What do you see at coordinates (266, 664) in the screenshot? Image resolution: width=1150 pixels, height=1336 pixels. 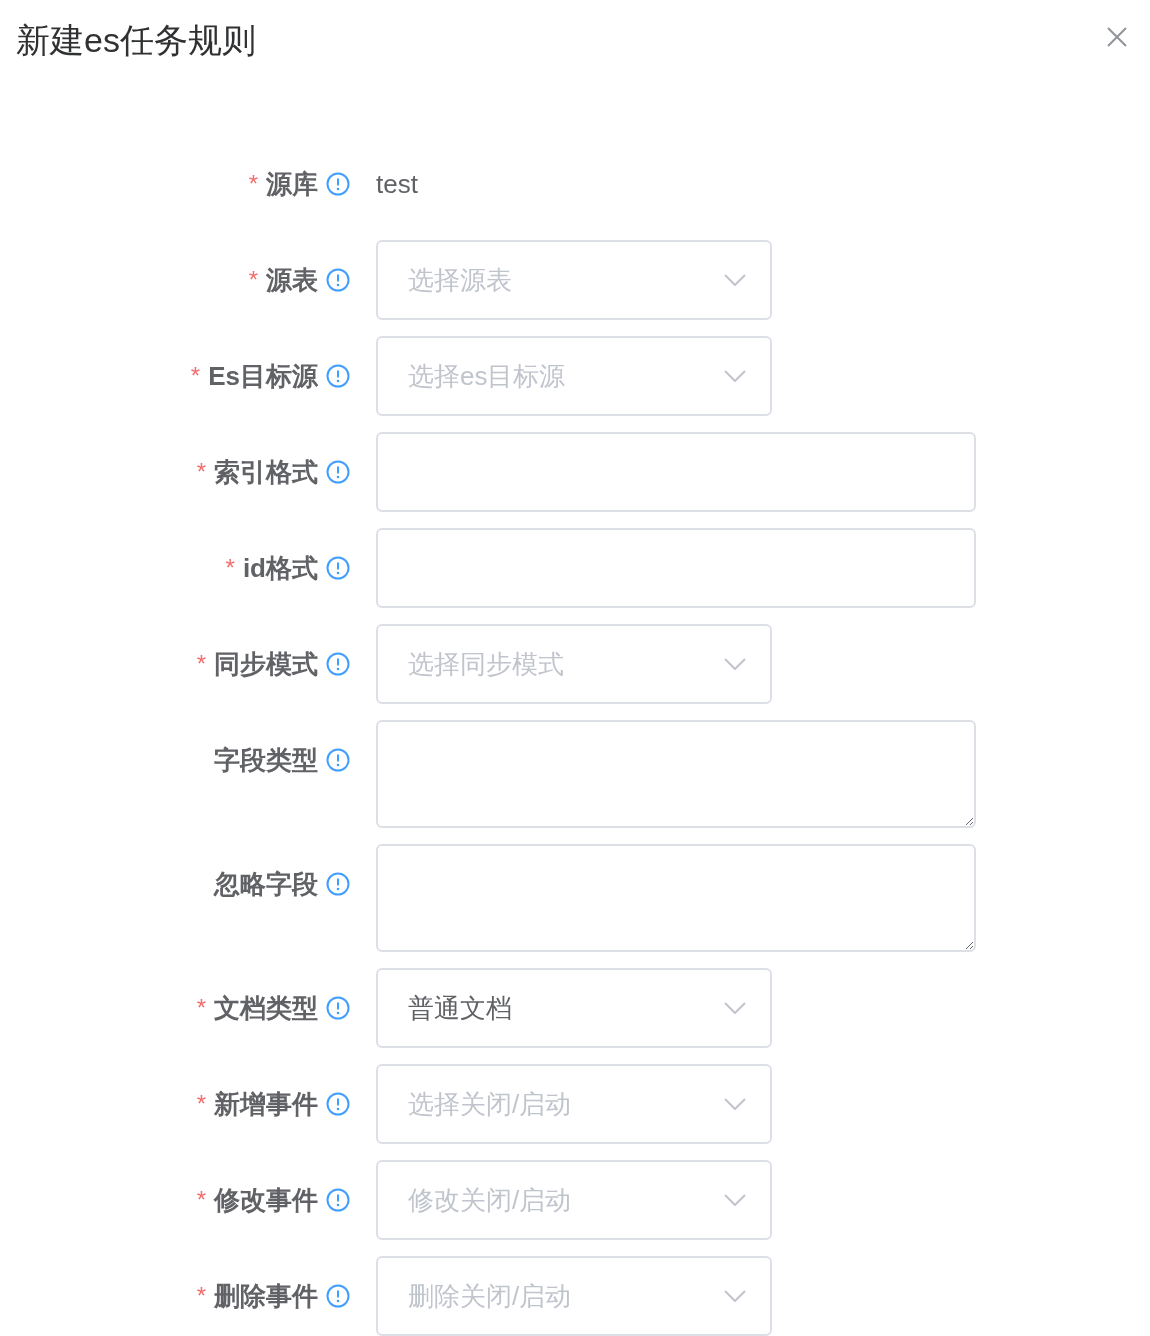 I see `field-label: 同步模式` at bounding box center [266, 664].